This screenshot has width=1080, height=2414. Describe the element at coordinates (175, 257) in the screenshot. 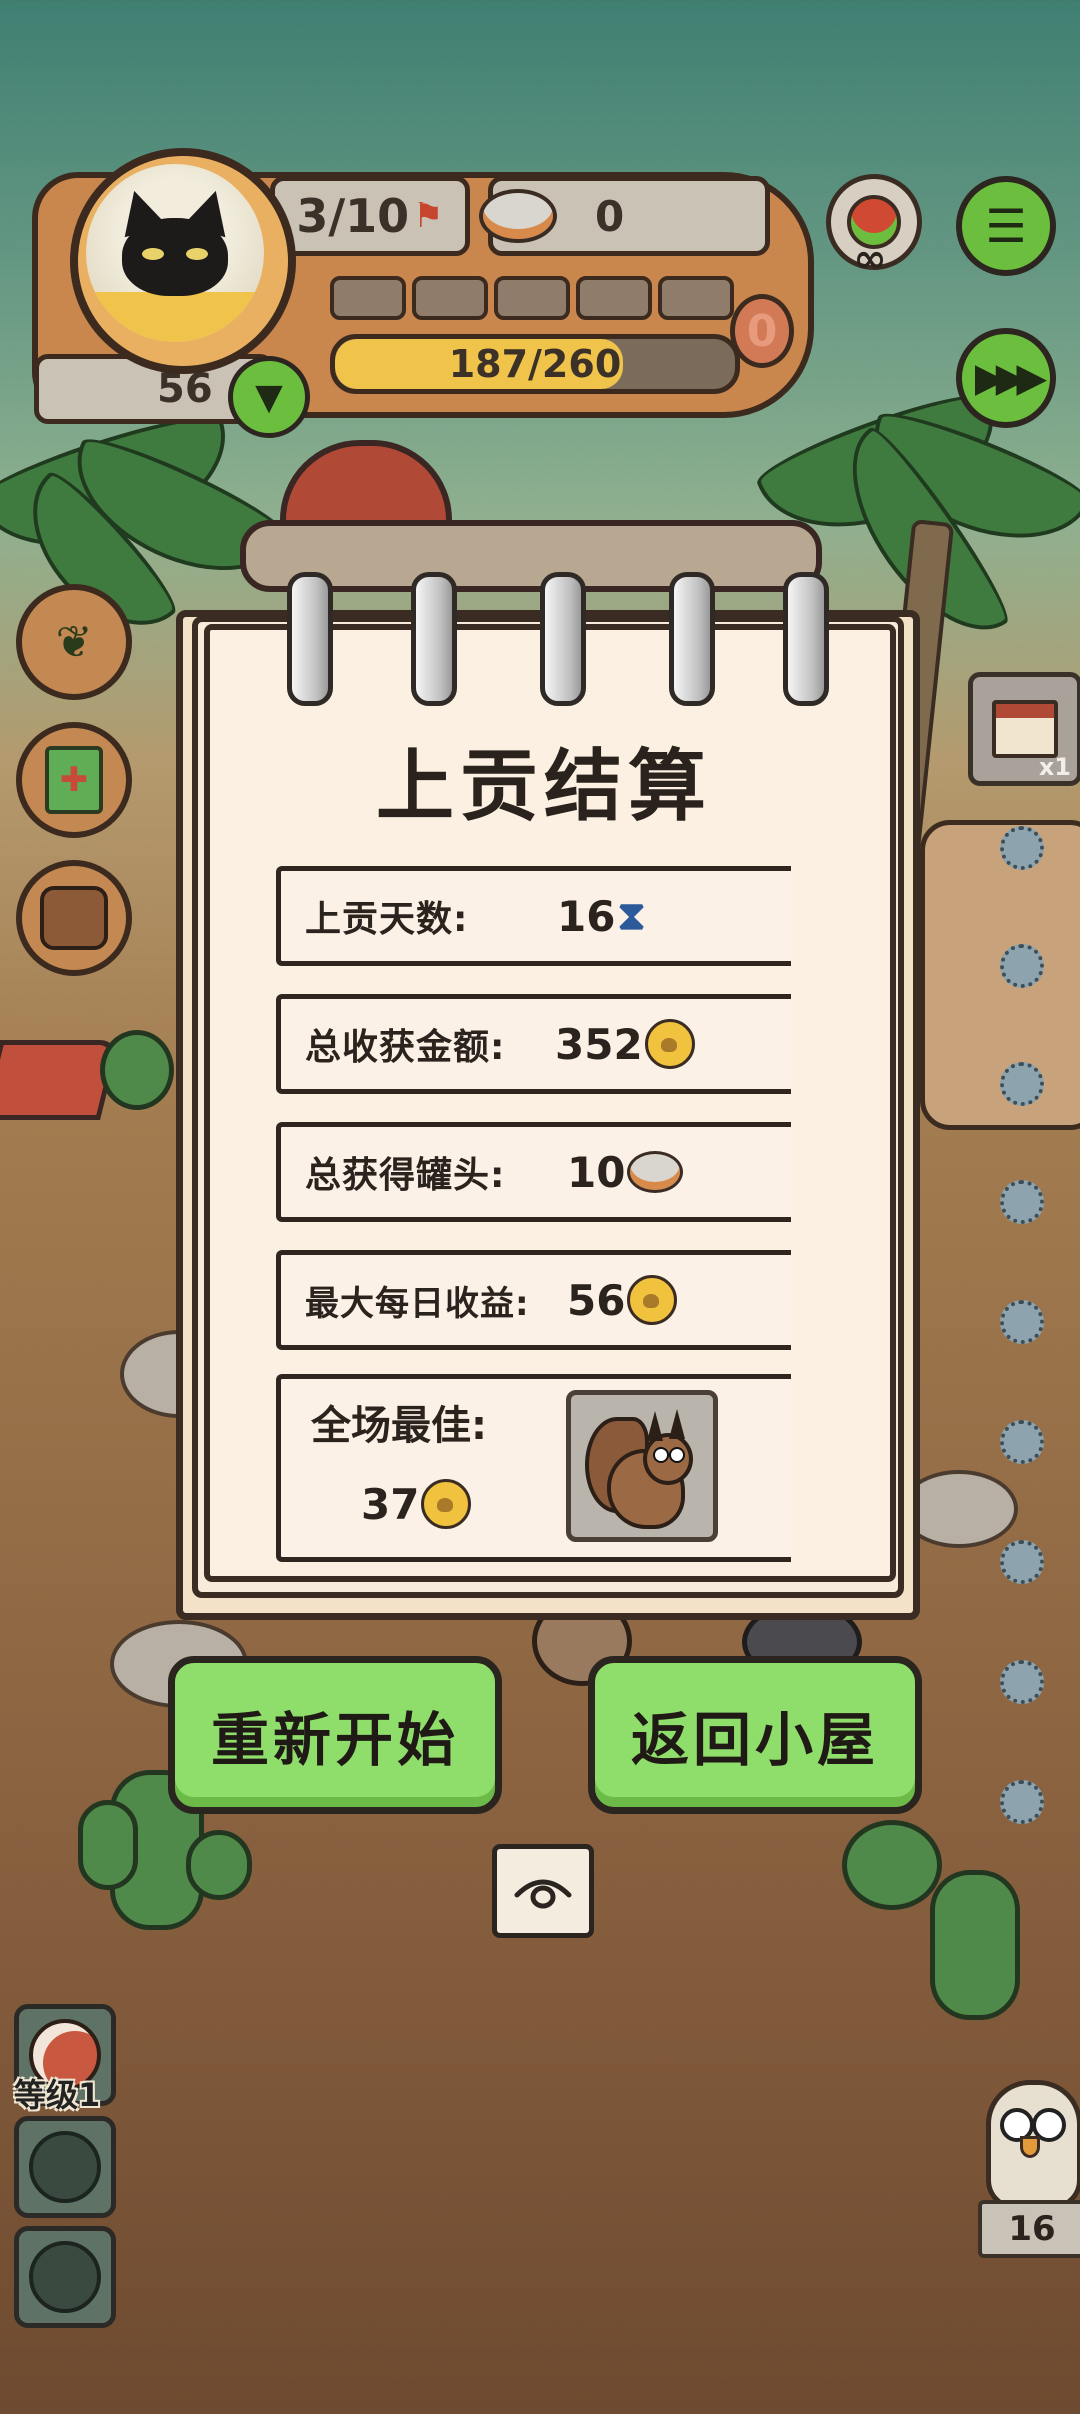

I see `black-cat-icon` at that location.